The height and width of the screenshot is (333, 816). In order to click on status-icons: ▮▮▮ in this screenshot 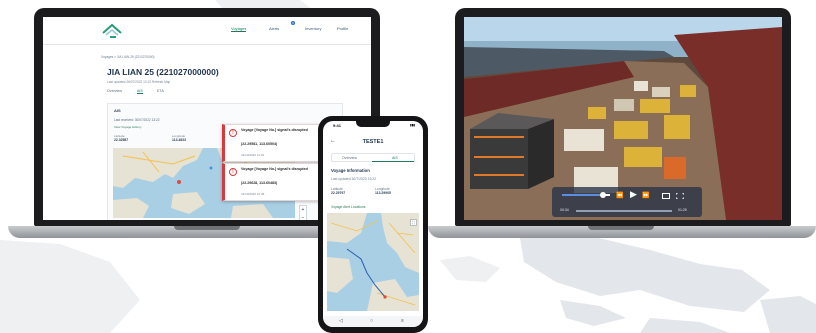, I will do `click(412, 125)`.